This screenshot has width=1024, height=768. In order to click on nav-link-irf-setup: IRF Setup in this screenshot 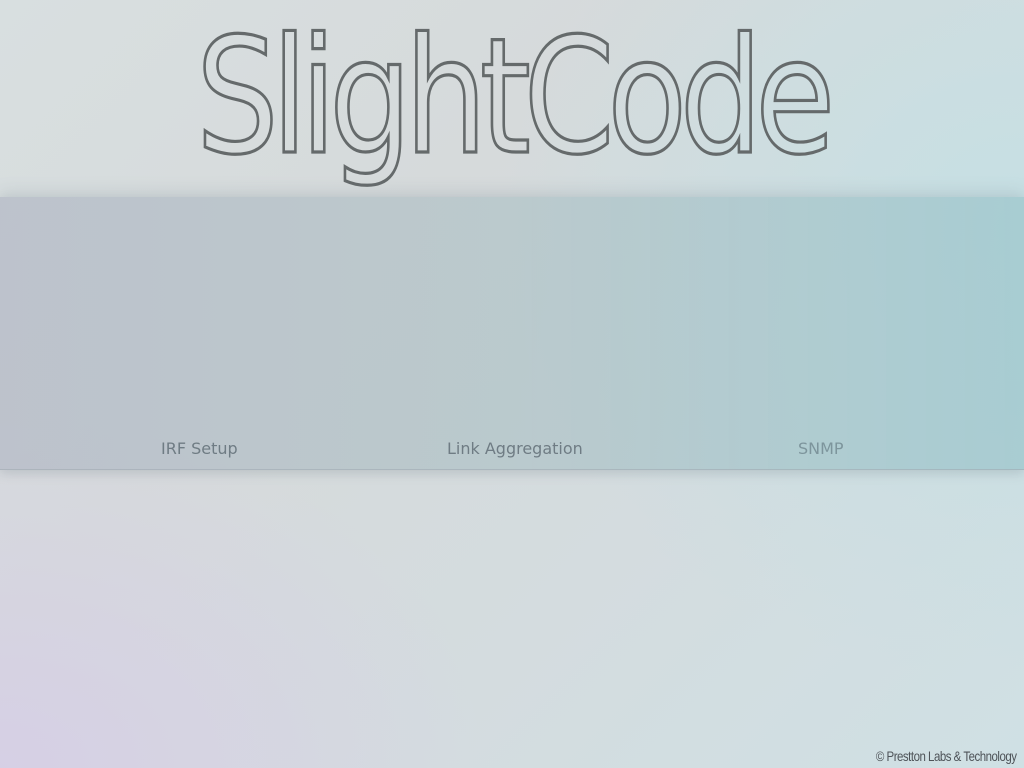, I will do `click(199, 448)`.